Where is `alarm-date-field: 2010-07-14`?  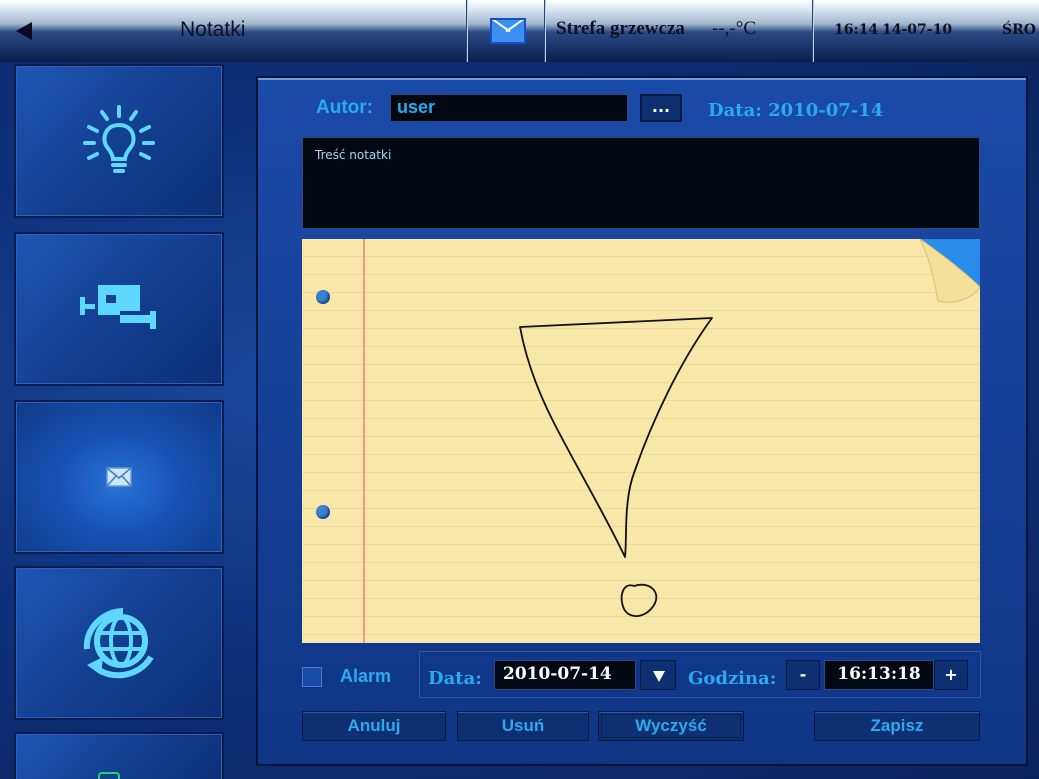 alarm-date-field: 2010-07-14 is located at coordinates (565, 675).